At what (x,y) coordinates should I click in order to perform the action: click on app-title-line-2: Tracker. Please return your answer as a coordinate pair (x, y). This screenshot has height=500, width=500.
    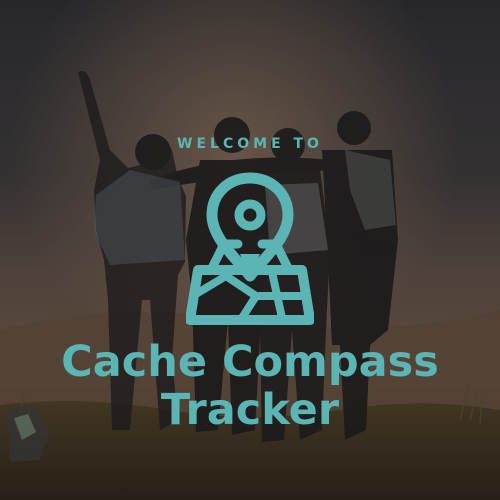
    Looking at the image, I should click on (250, 410).